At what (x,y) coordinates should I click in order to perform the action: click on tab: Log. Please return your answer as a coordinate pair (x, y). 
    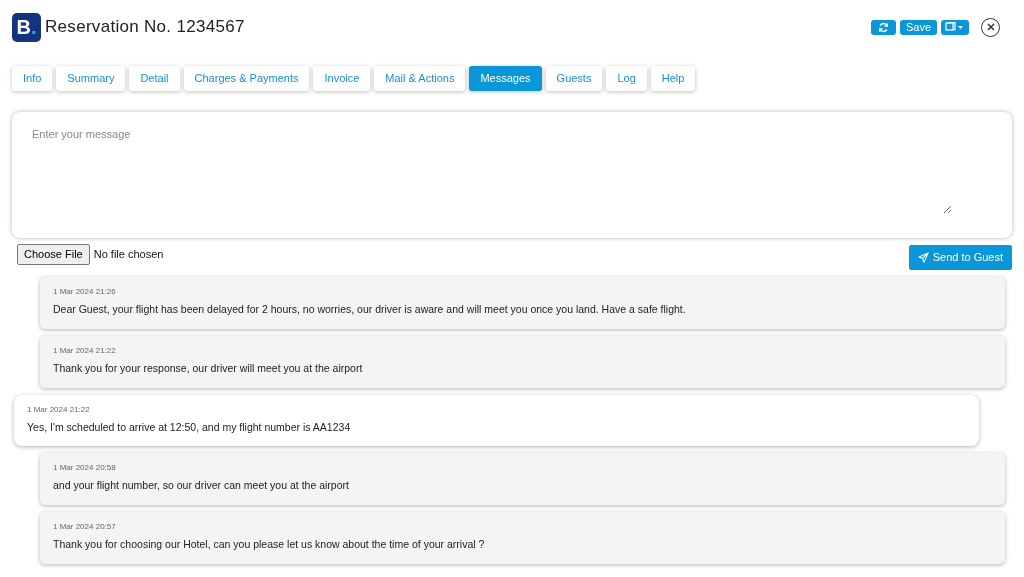
    Looking at the image, I should click on (626, 78).